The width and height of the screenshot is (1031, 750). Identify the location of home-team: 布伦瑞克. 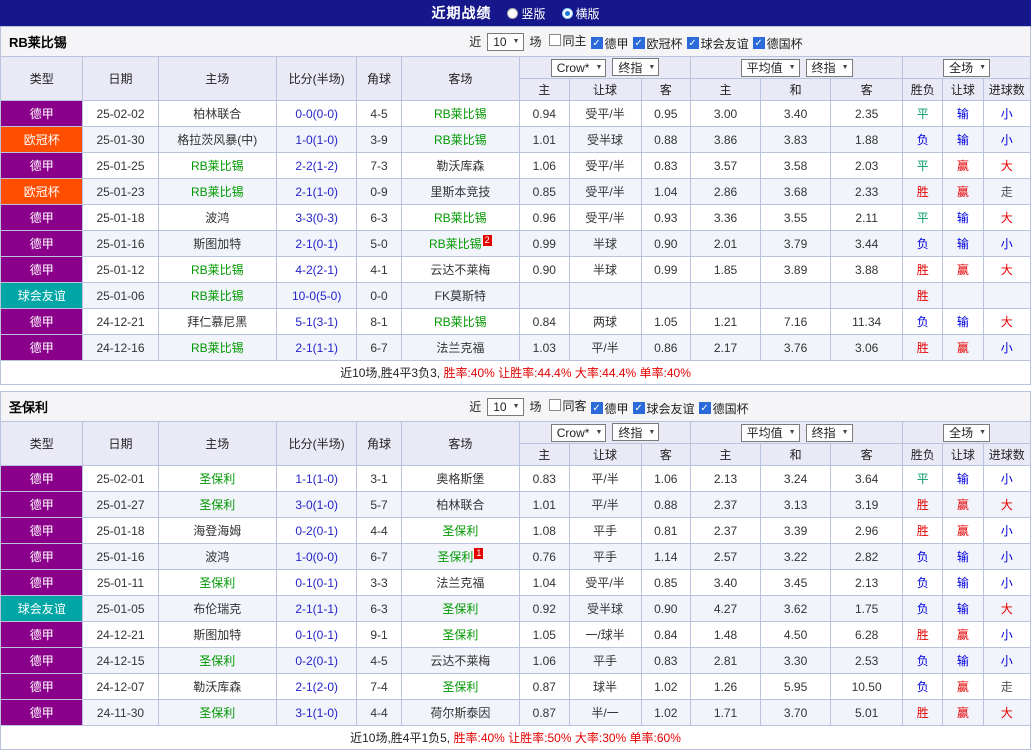
(217, 608).